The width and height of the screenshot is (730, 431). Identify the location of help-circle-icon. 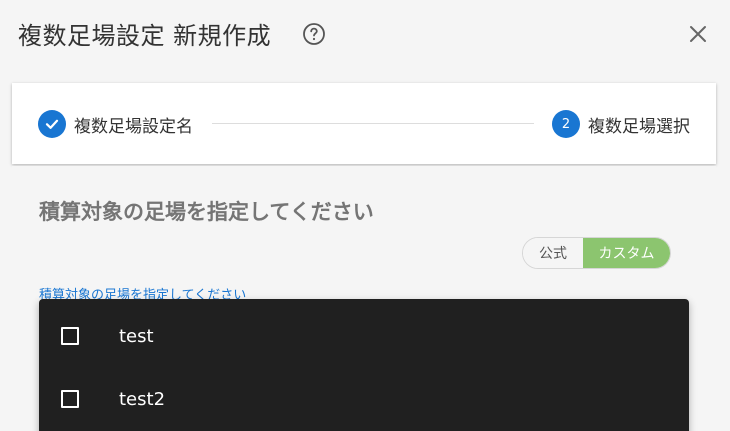
(314, 34).